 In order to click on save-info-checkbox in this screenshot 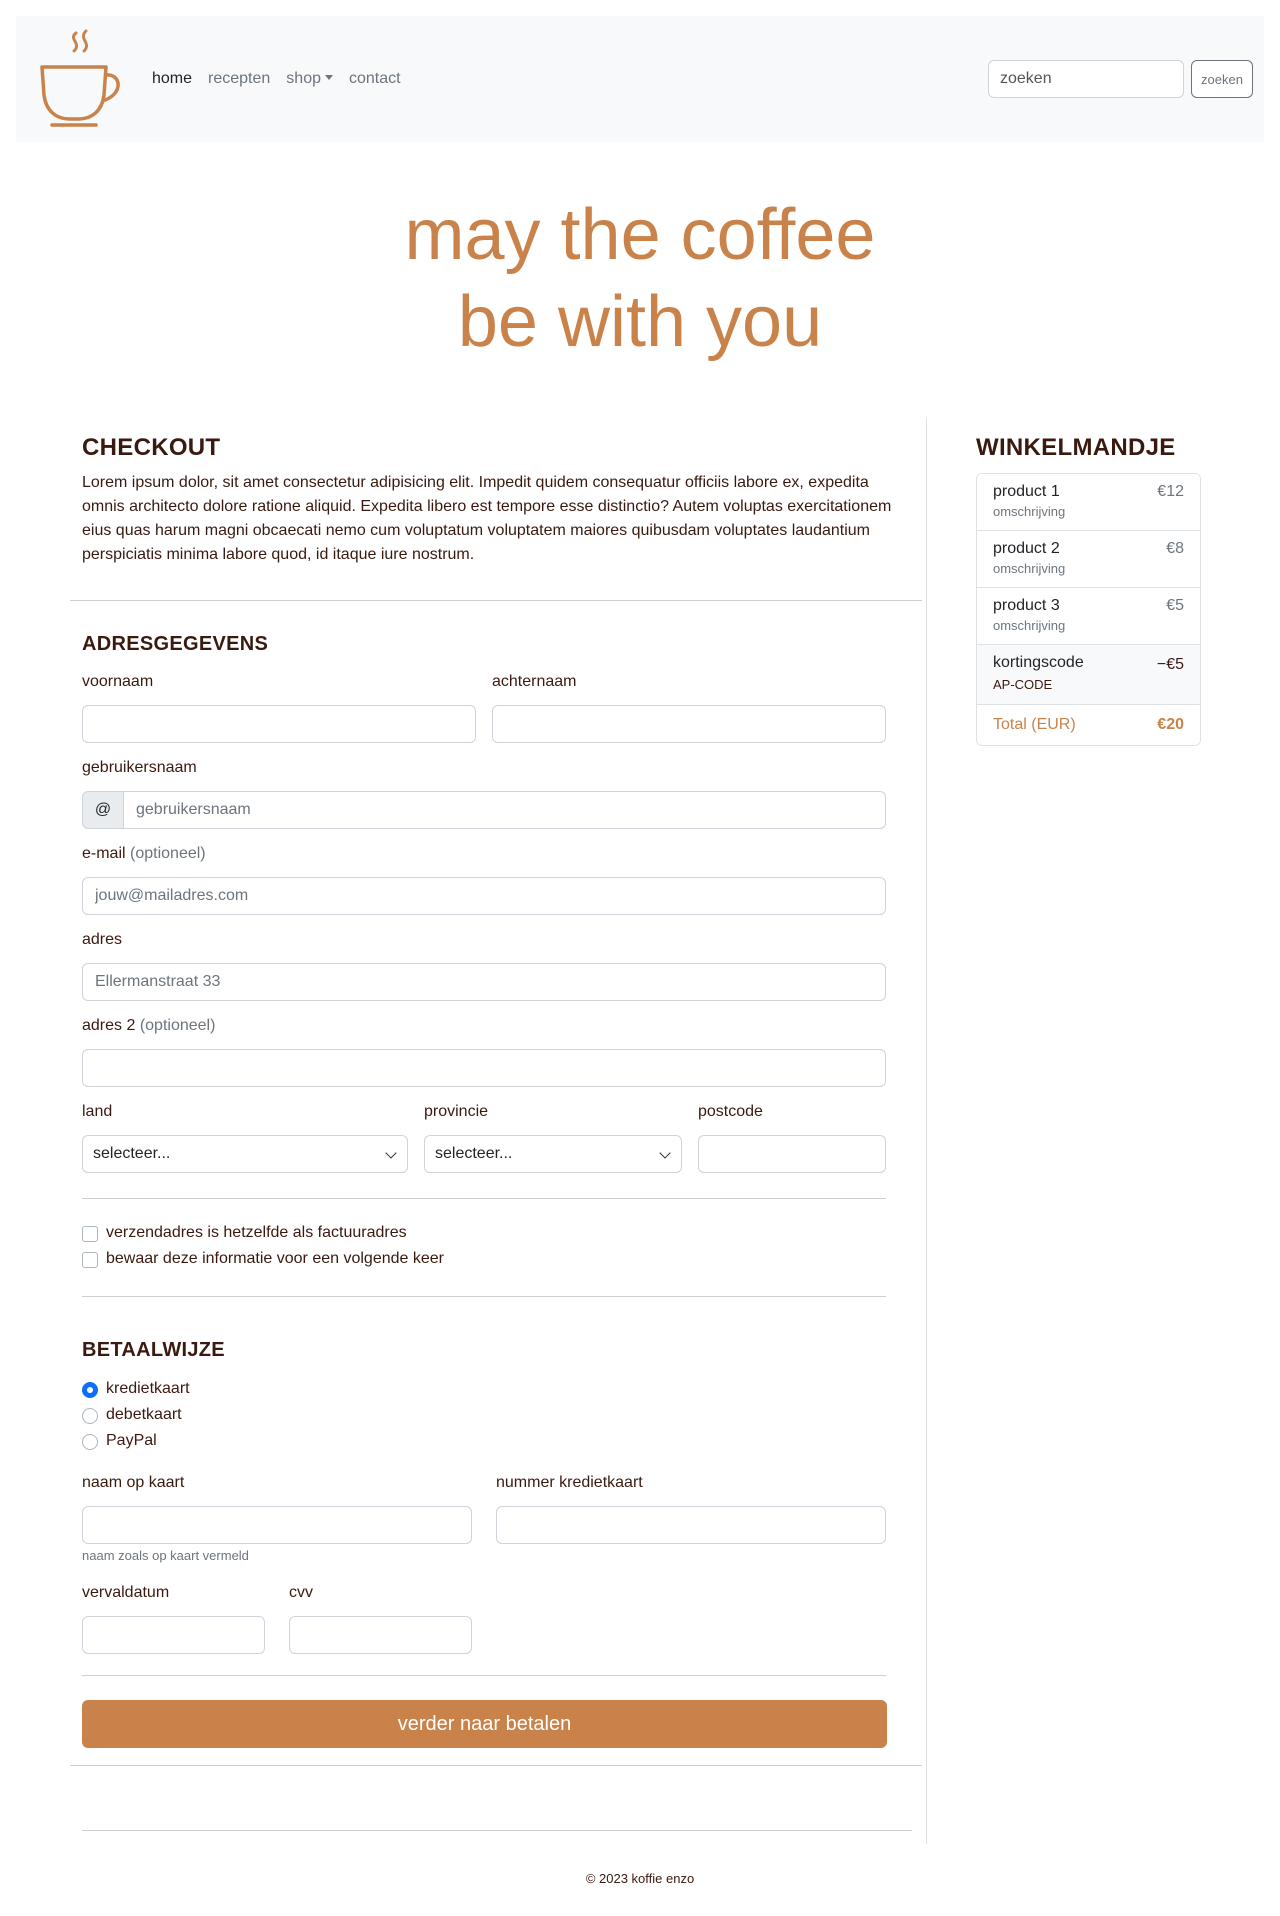, I will do `click(90, 1260)`.